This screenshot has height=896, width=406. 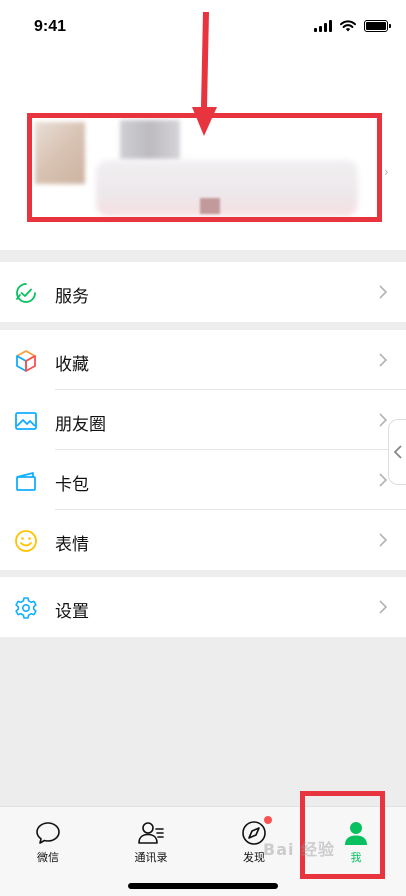 What do you see at coordinates (26, 361) in the screenshot?
I see `favorites-cube-icon` at bounding box center [26, 361].